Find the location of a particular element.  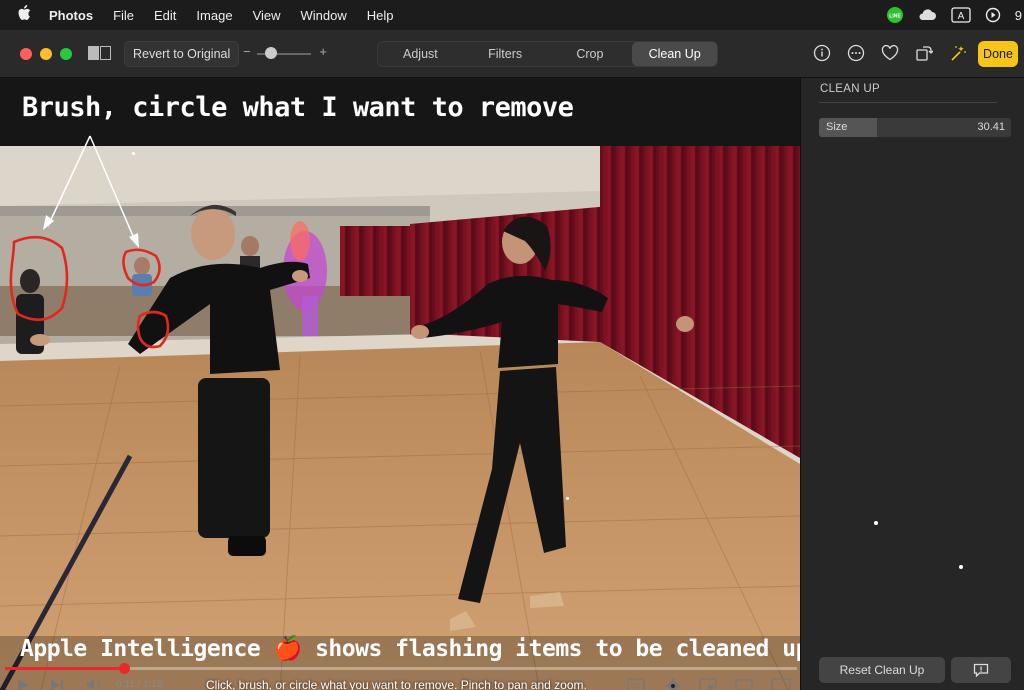

video-progress-fill is located at coordinates (64, 668).